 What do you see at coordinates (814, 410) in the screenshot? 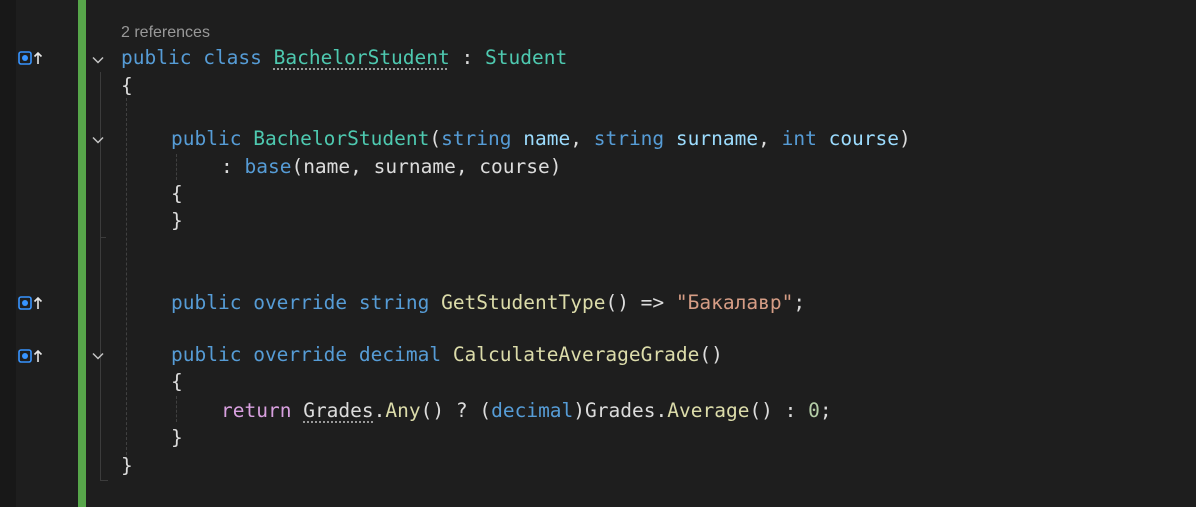
I see `number-literal: 0` at bounding box center [814, 410].